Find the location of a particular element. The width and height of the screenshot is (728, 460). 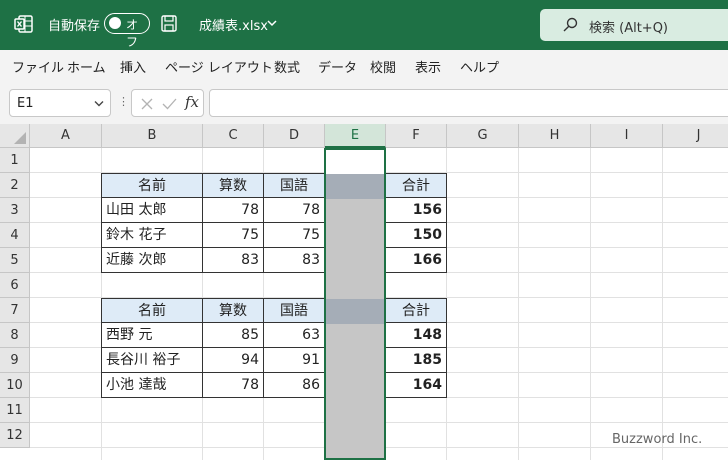

table1-header-name: 名前 is located at coordinates (152, 185).